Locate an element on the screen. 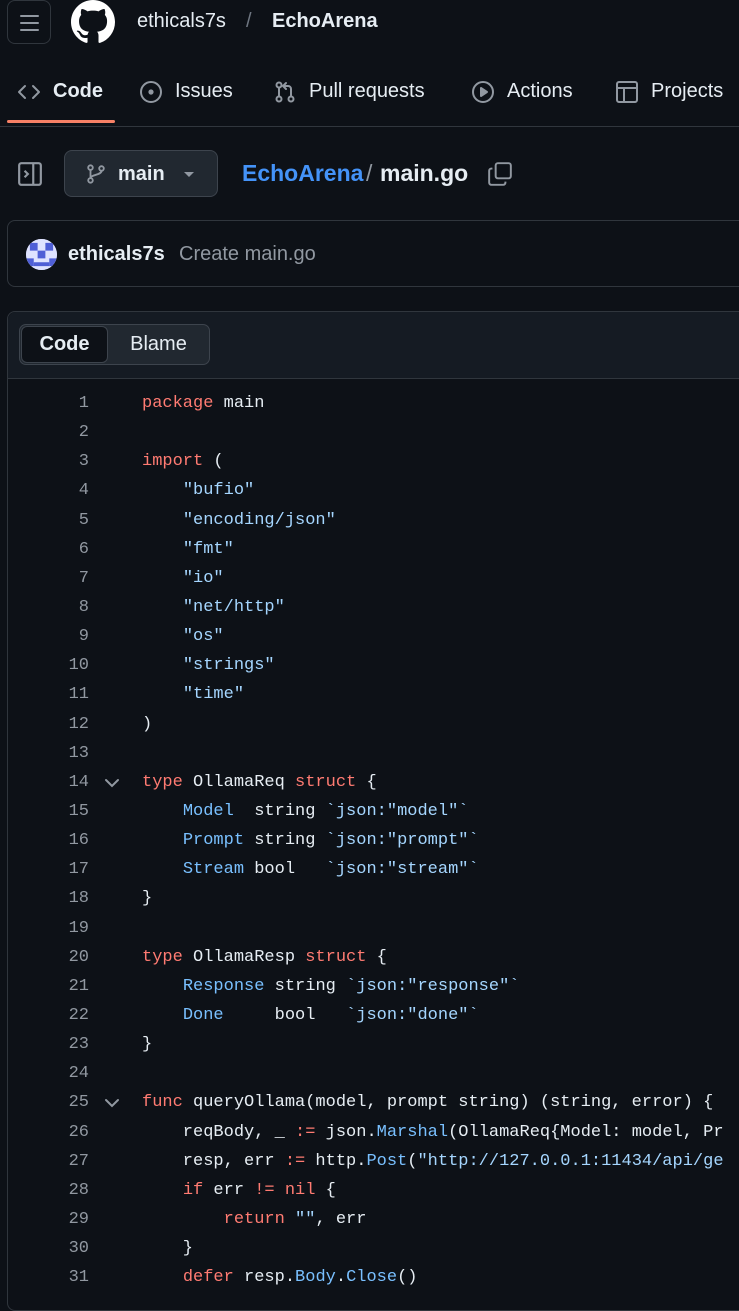  code-token: Marshal is located at coordinates (412, 1132).